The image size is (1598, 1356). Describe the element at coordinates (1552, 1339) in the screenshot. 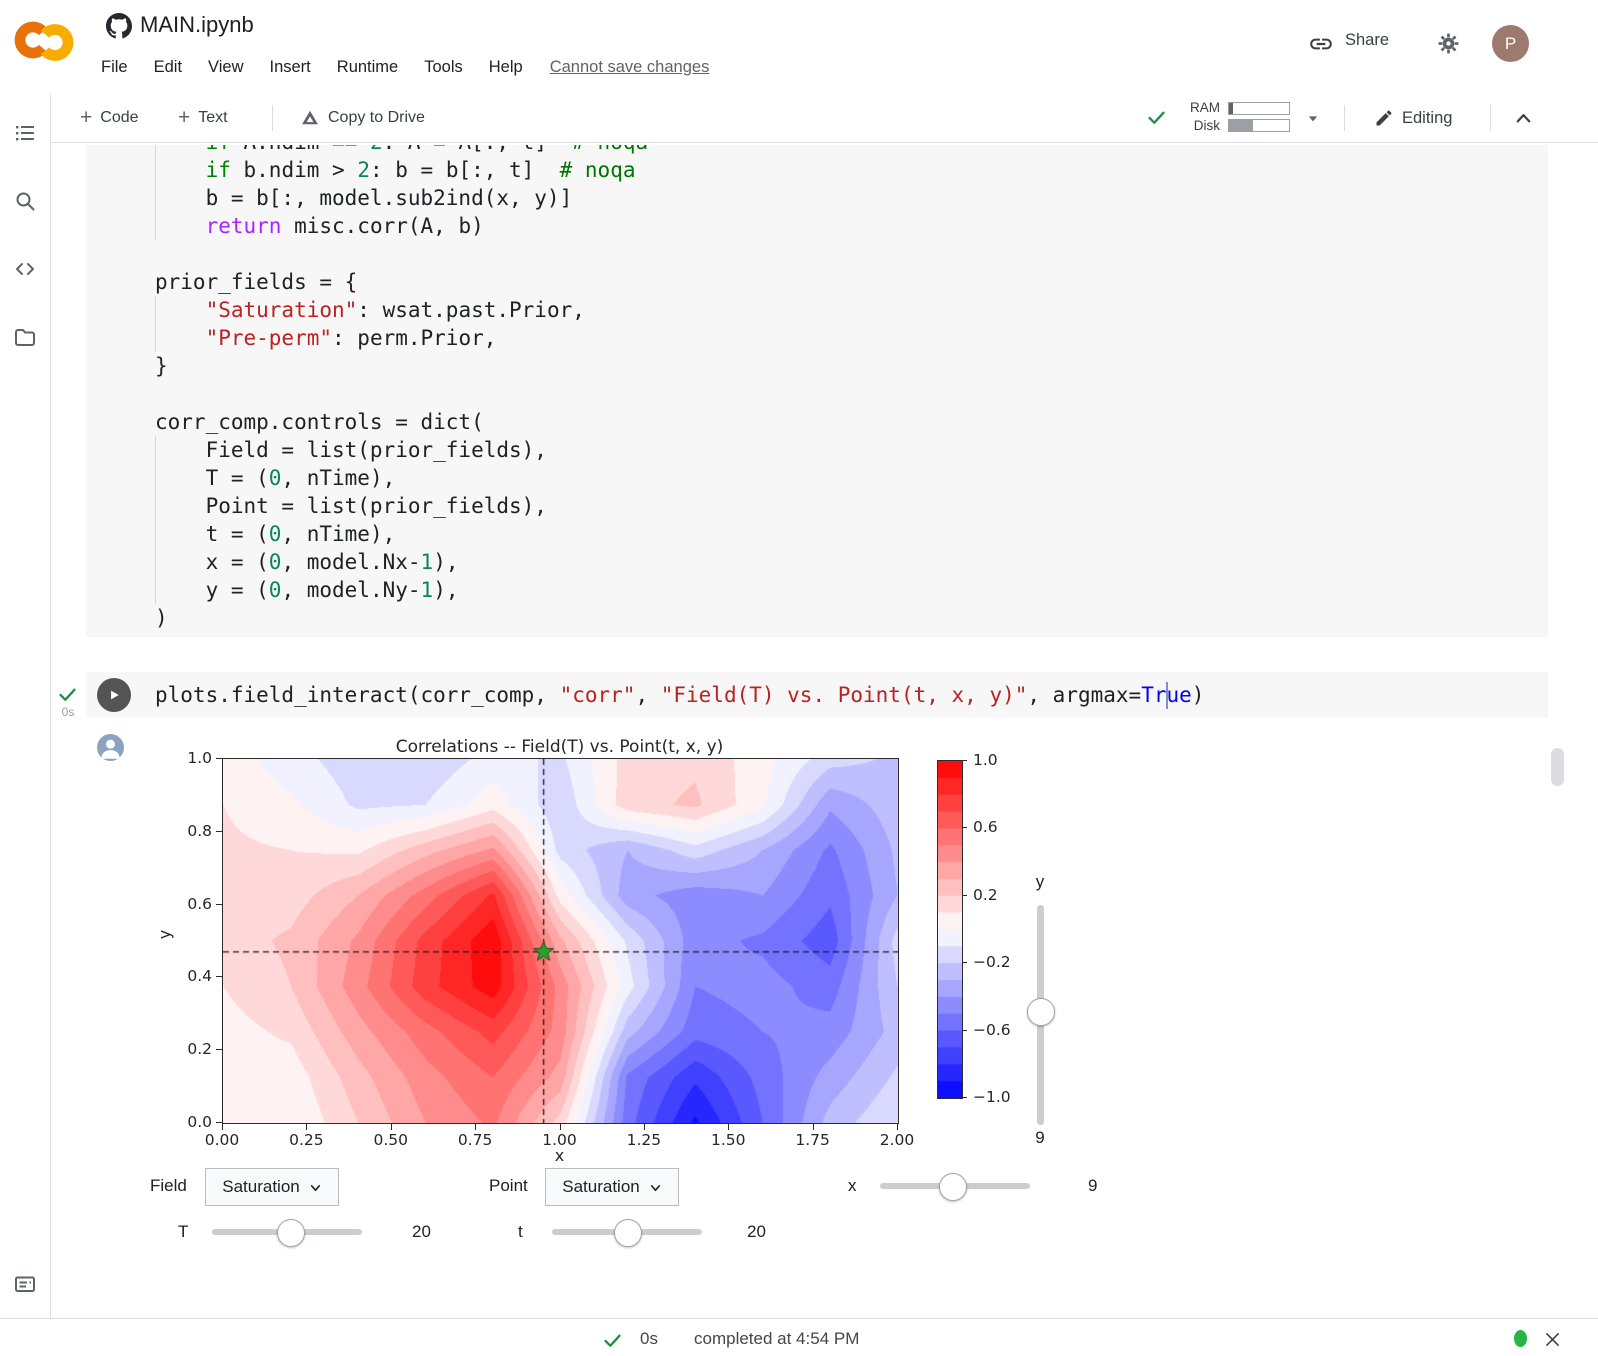

I see `close-icon` at that location.